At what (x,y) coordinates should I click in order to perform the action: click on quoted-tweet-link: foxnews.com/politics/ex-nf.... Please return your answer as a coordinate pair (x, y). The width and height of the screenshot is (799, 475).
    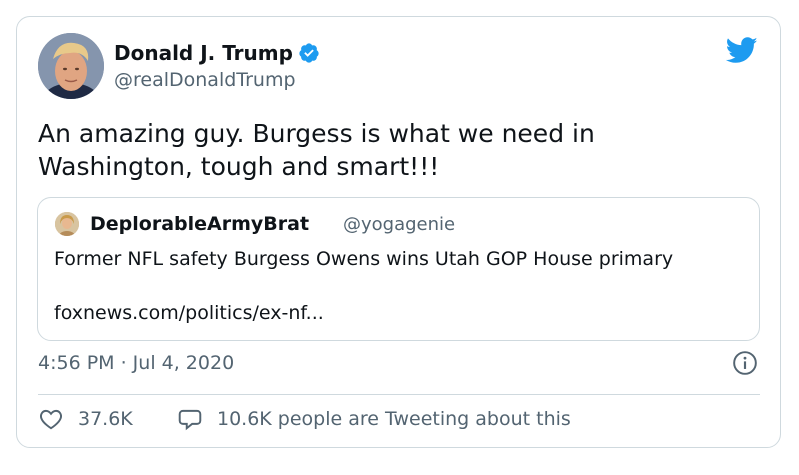
    Looking at the image, I should click on (189, 313).